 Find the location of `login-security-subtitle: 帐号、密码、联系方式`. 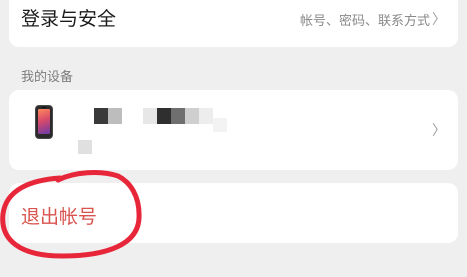

login-security-subtitle: 帐号、密码、联系方式 is located at coordinates (364, 21).